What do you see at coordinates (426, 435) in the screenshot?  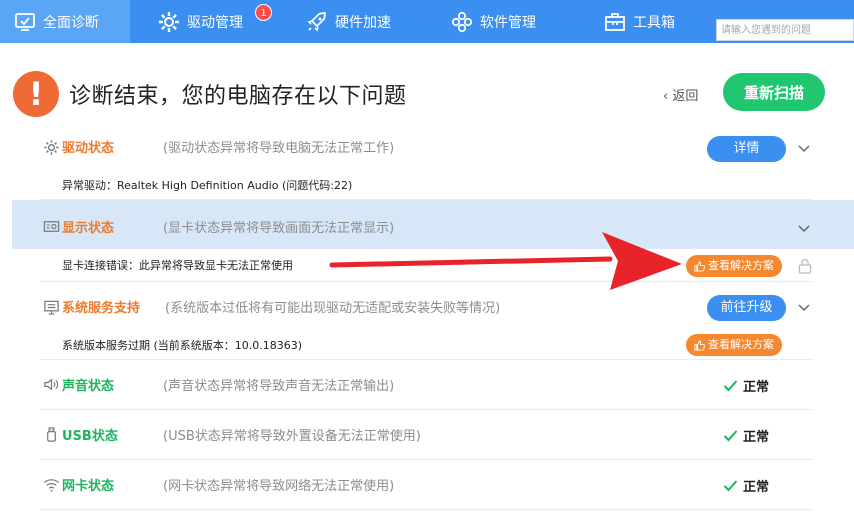 I see `row-usb-status: USB状态 (USB状态异常将导致外置设备无法正常使用) 正常` at bounding box center [426, 435].